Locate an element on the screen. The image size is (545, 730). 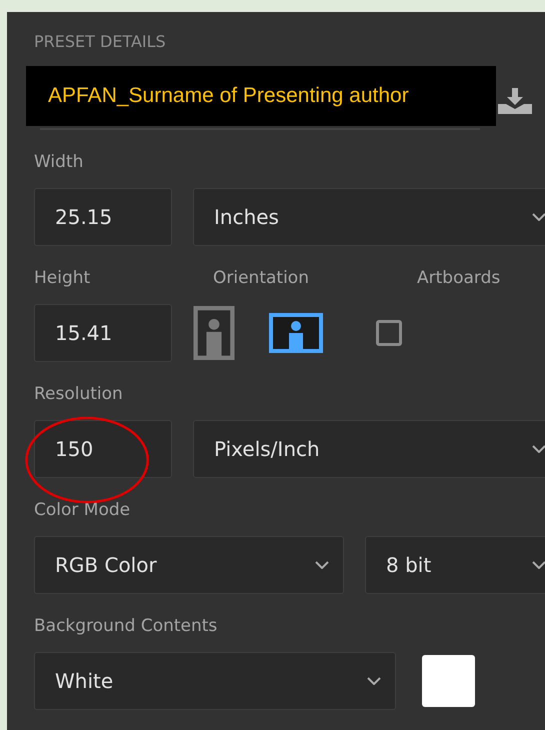
landscape-icon is located at coordinates (296, 333).